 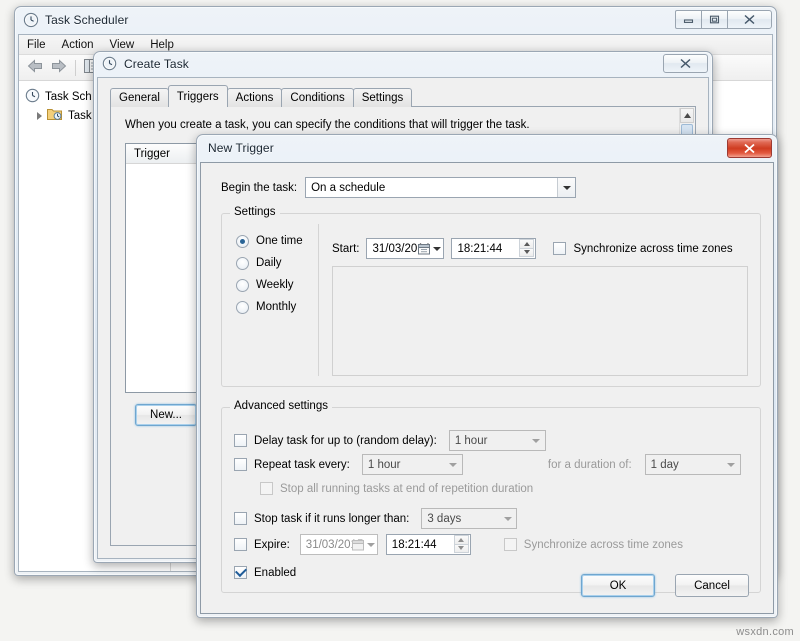 I want to click on menu-file: File, so click(x=36, y=45).